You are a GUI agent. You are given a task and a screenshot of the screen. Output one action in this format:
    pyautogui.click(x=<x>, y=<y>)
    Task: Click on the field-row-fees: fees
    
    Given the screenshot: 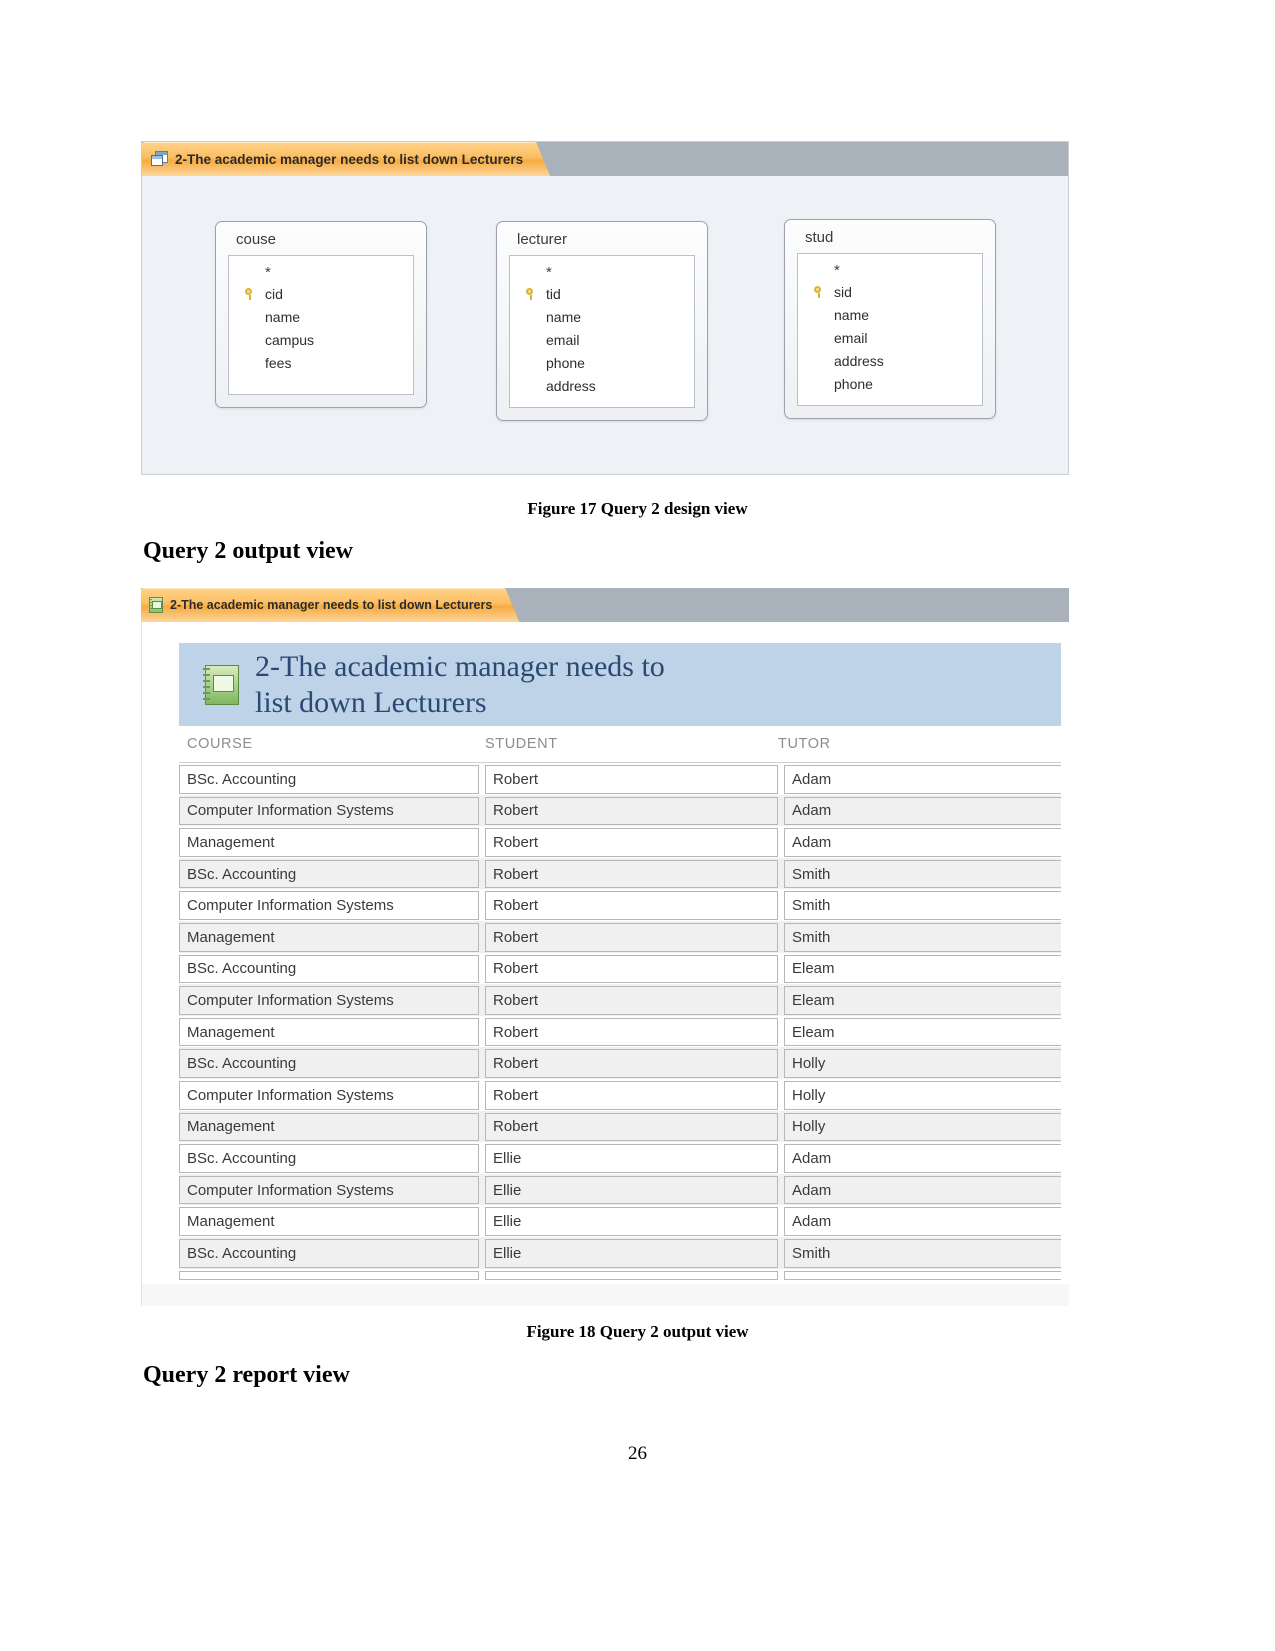 What is the action you would take?
    pyautogui.click(x=321, y=362)
    